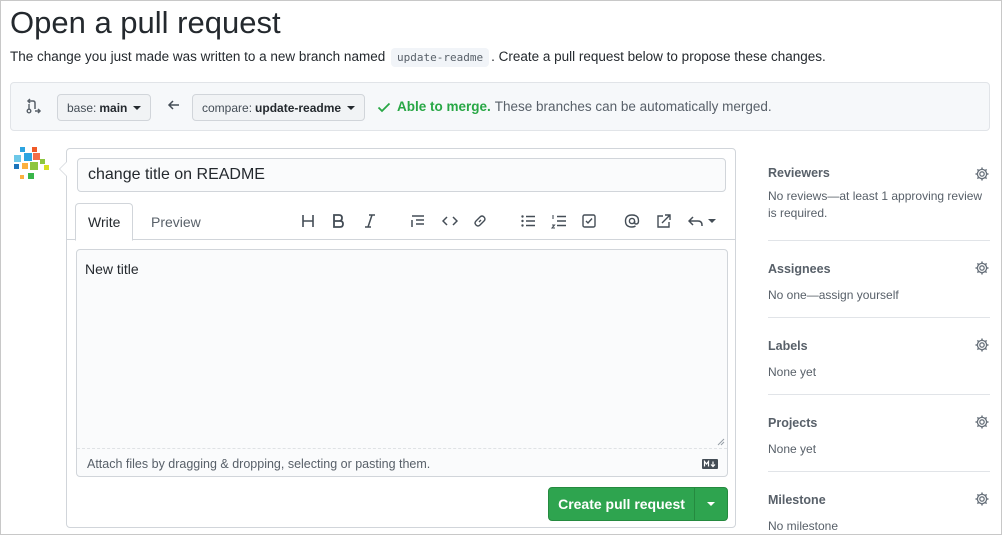  Describe the element at coordinates (702, 221) in the screenshot. I see `reply-icon` at that location.